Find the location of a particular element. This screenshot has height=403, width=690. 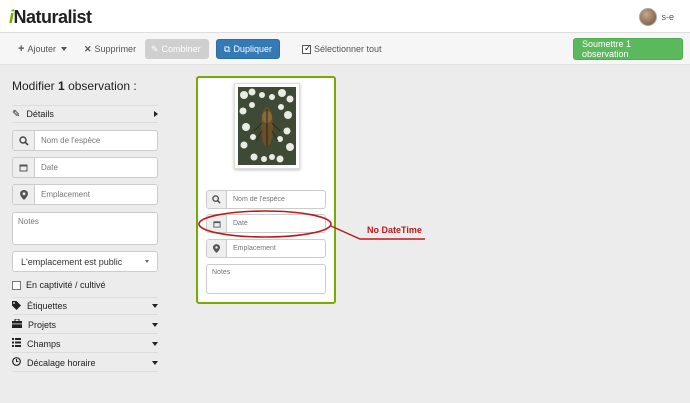

date-highlight-circle is located at coordinates (265, 224).